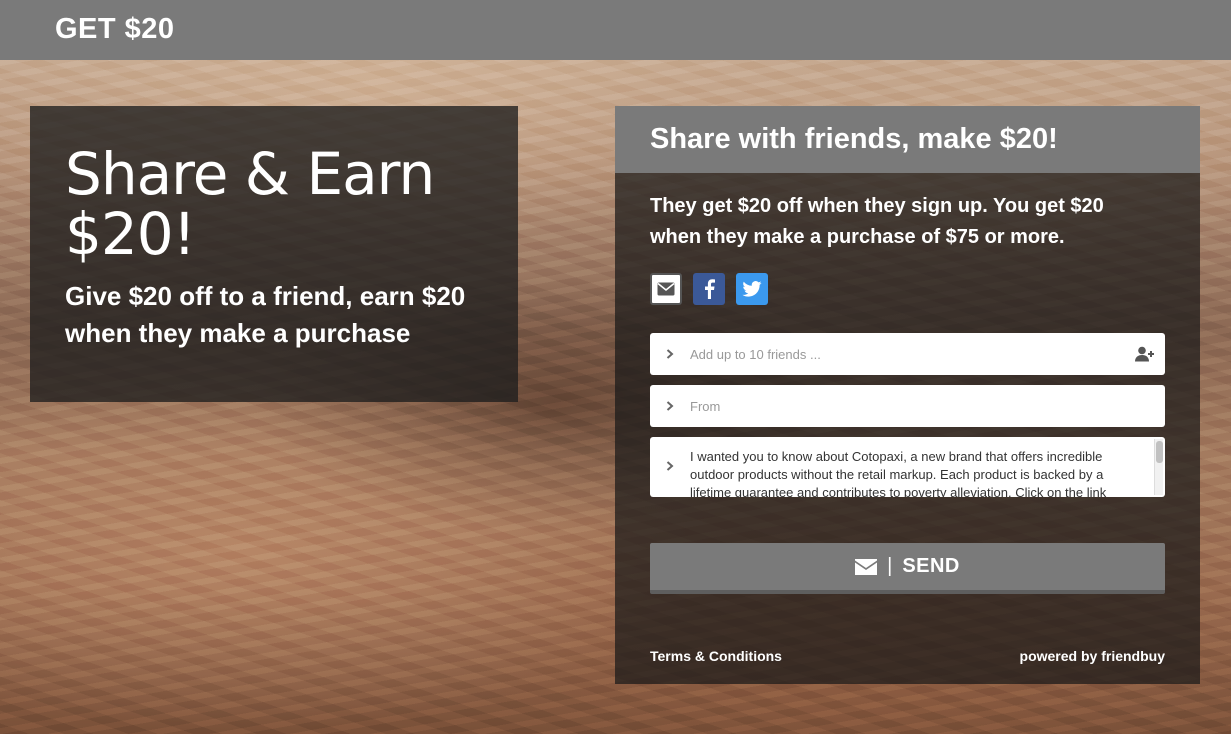 This screenshot has height=734, width=1231. Describe the element at coordinates (716, 656) in the screenshot. I see `terms-link: Terms & Conditions` at that location.